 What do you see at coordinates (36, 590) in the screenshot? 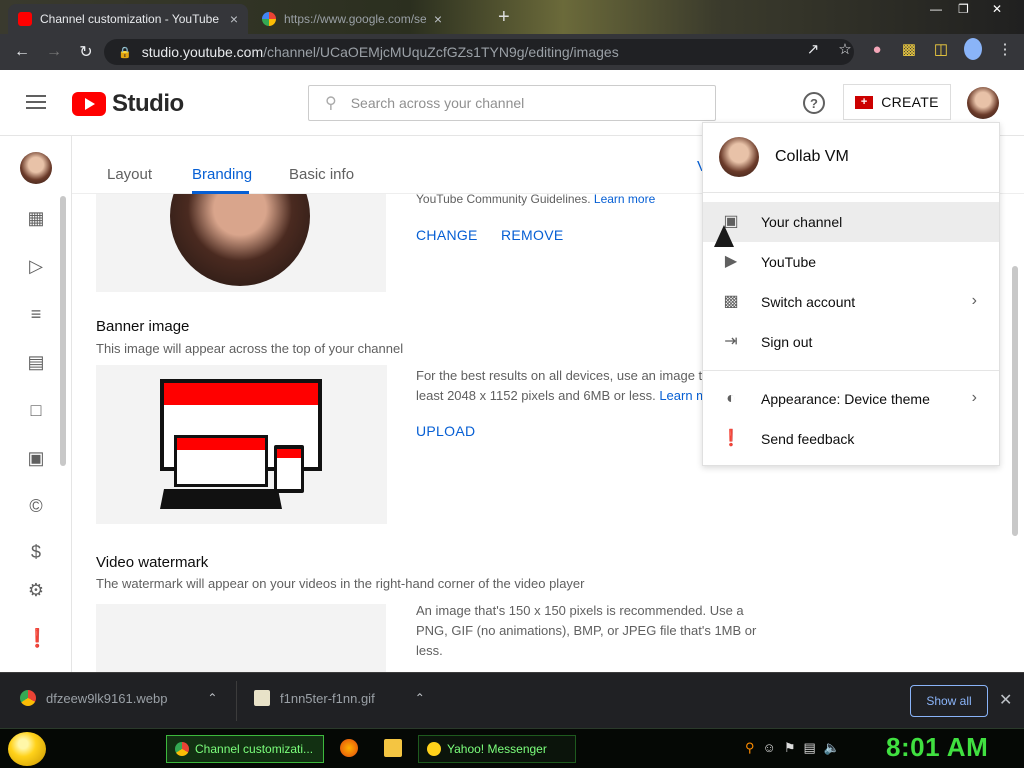
I see `settings-gear-icon: ⚙` at bounding box center [36, 590].